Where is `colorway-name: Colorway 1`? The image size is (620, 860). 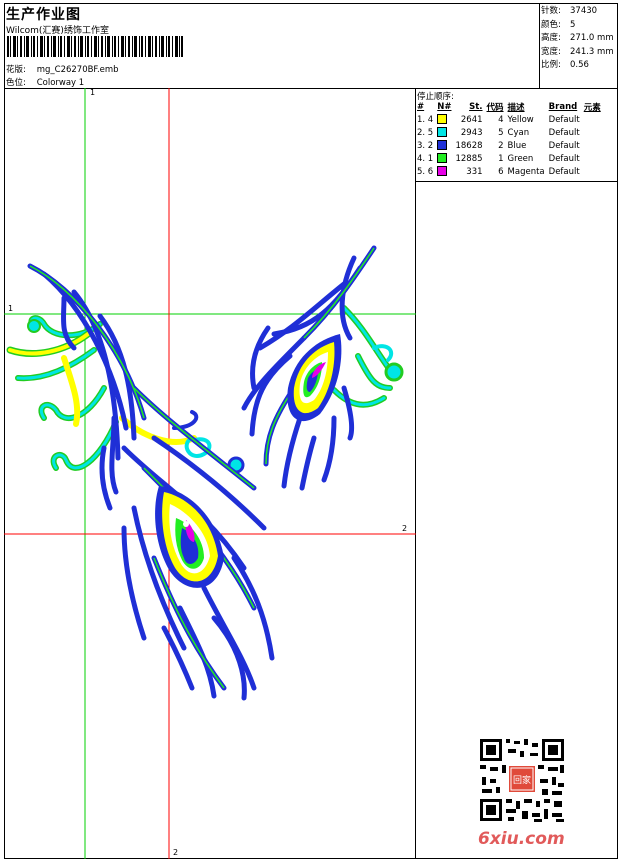 colorway-name: Colorway 1 is located at coordinates (60, 83).